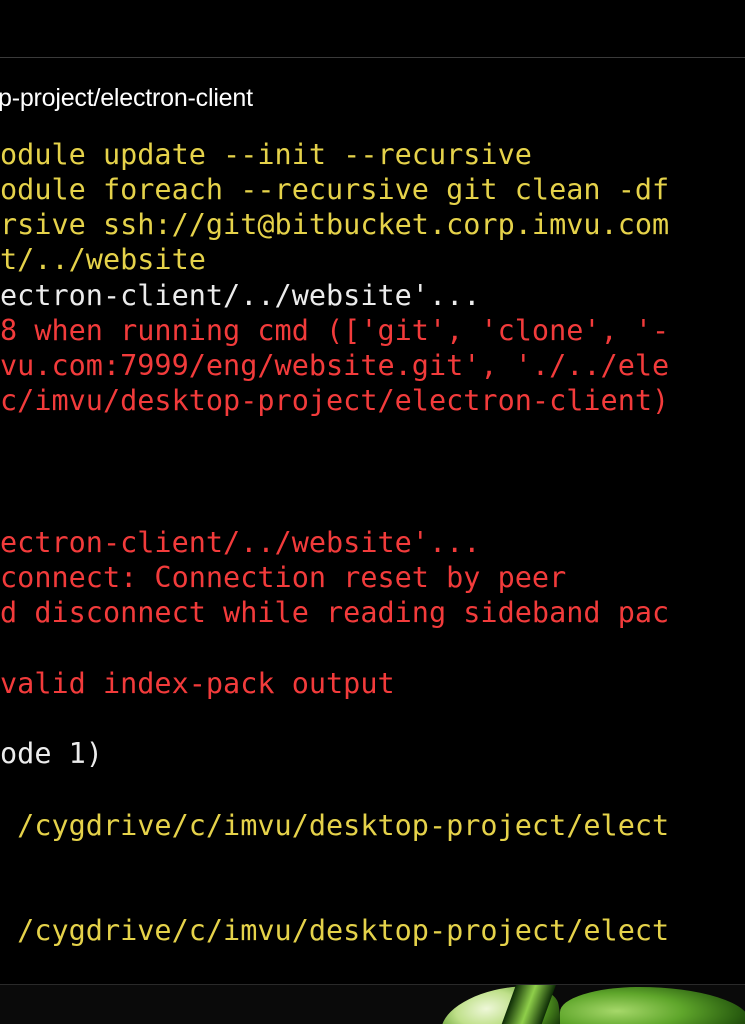 The image size is (745, 1024). Describe the element at coordinates (197, 683) in the screenshot. I see `terminal-line: valid index-pack output` at that location.